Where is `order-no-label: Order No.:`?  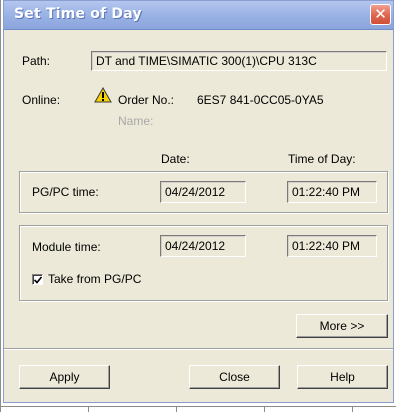
order-no-label: Order No.: is located at coordinates (146, 100).